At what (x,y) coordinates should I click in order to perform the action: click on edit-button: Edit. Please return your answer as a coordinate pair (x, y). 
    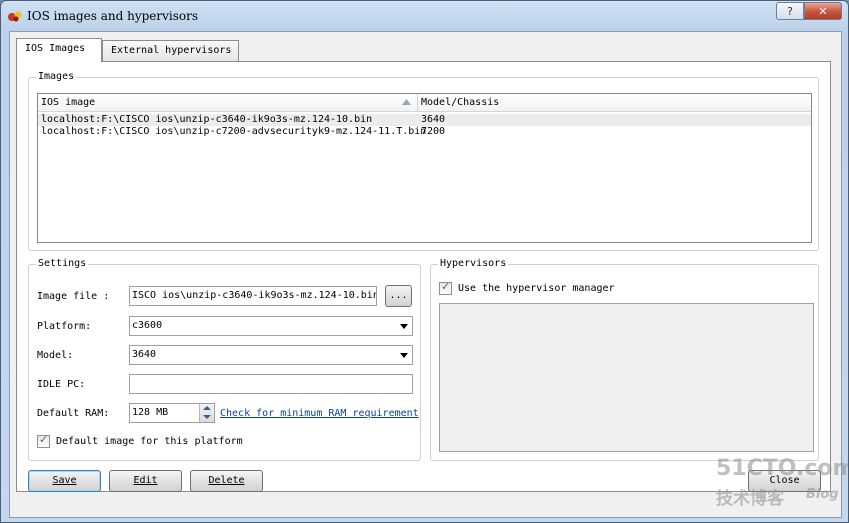
    Looking at the image, I should click on (145, 481).